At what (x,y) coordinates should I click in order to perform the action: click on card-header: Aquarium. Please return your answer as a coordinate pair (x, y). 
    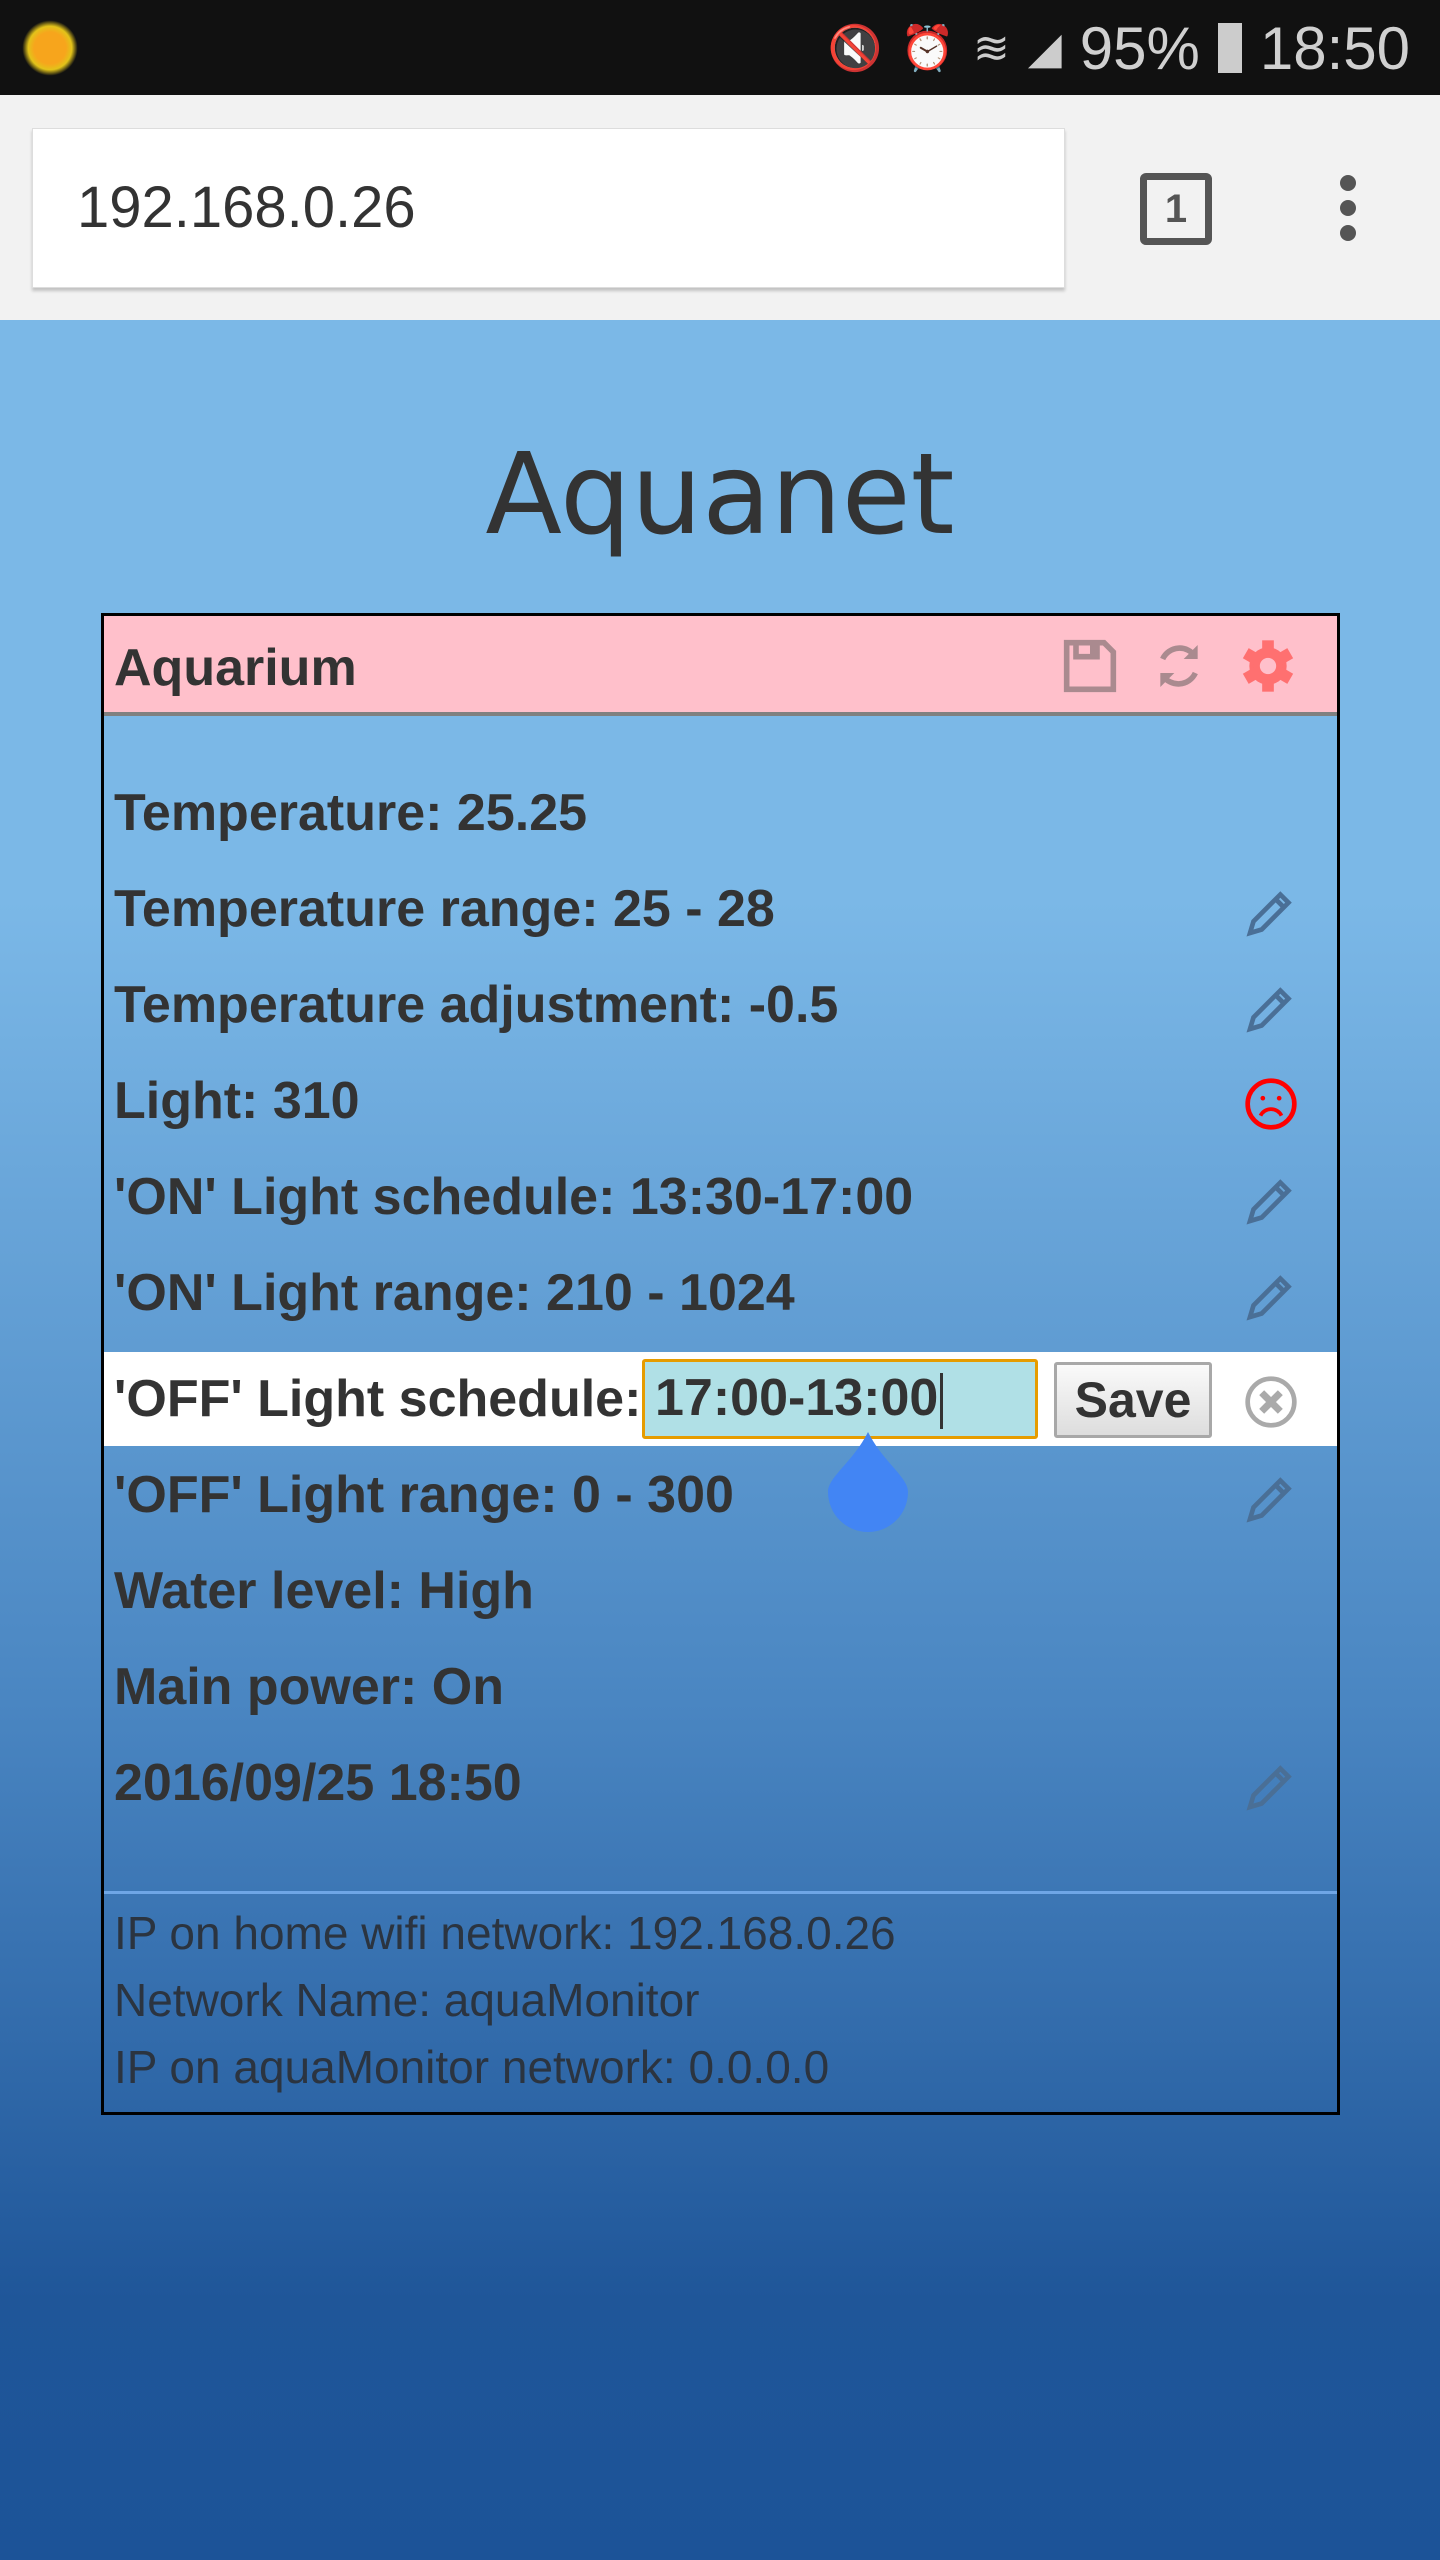
    Looking at the image, I should click on (720, 666).